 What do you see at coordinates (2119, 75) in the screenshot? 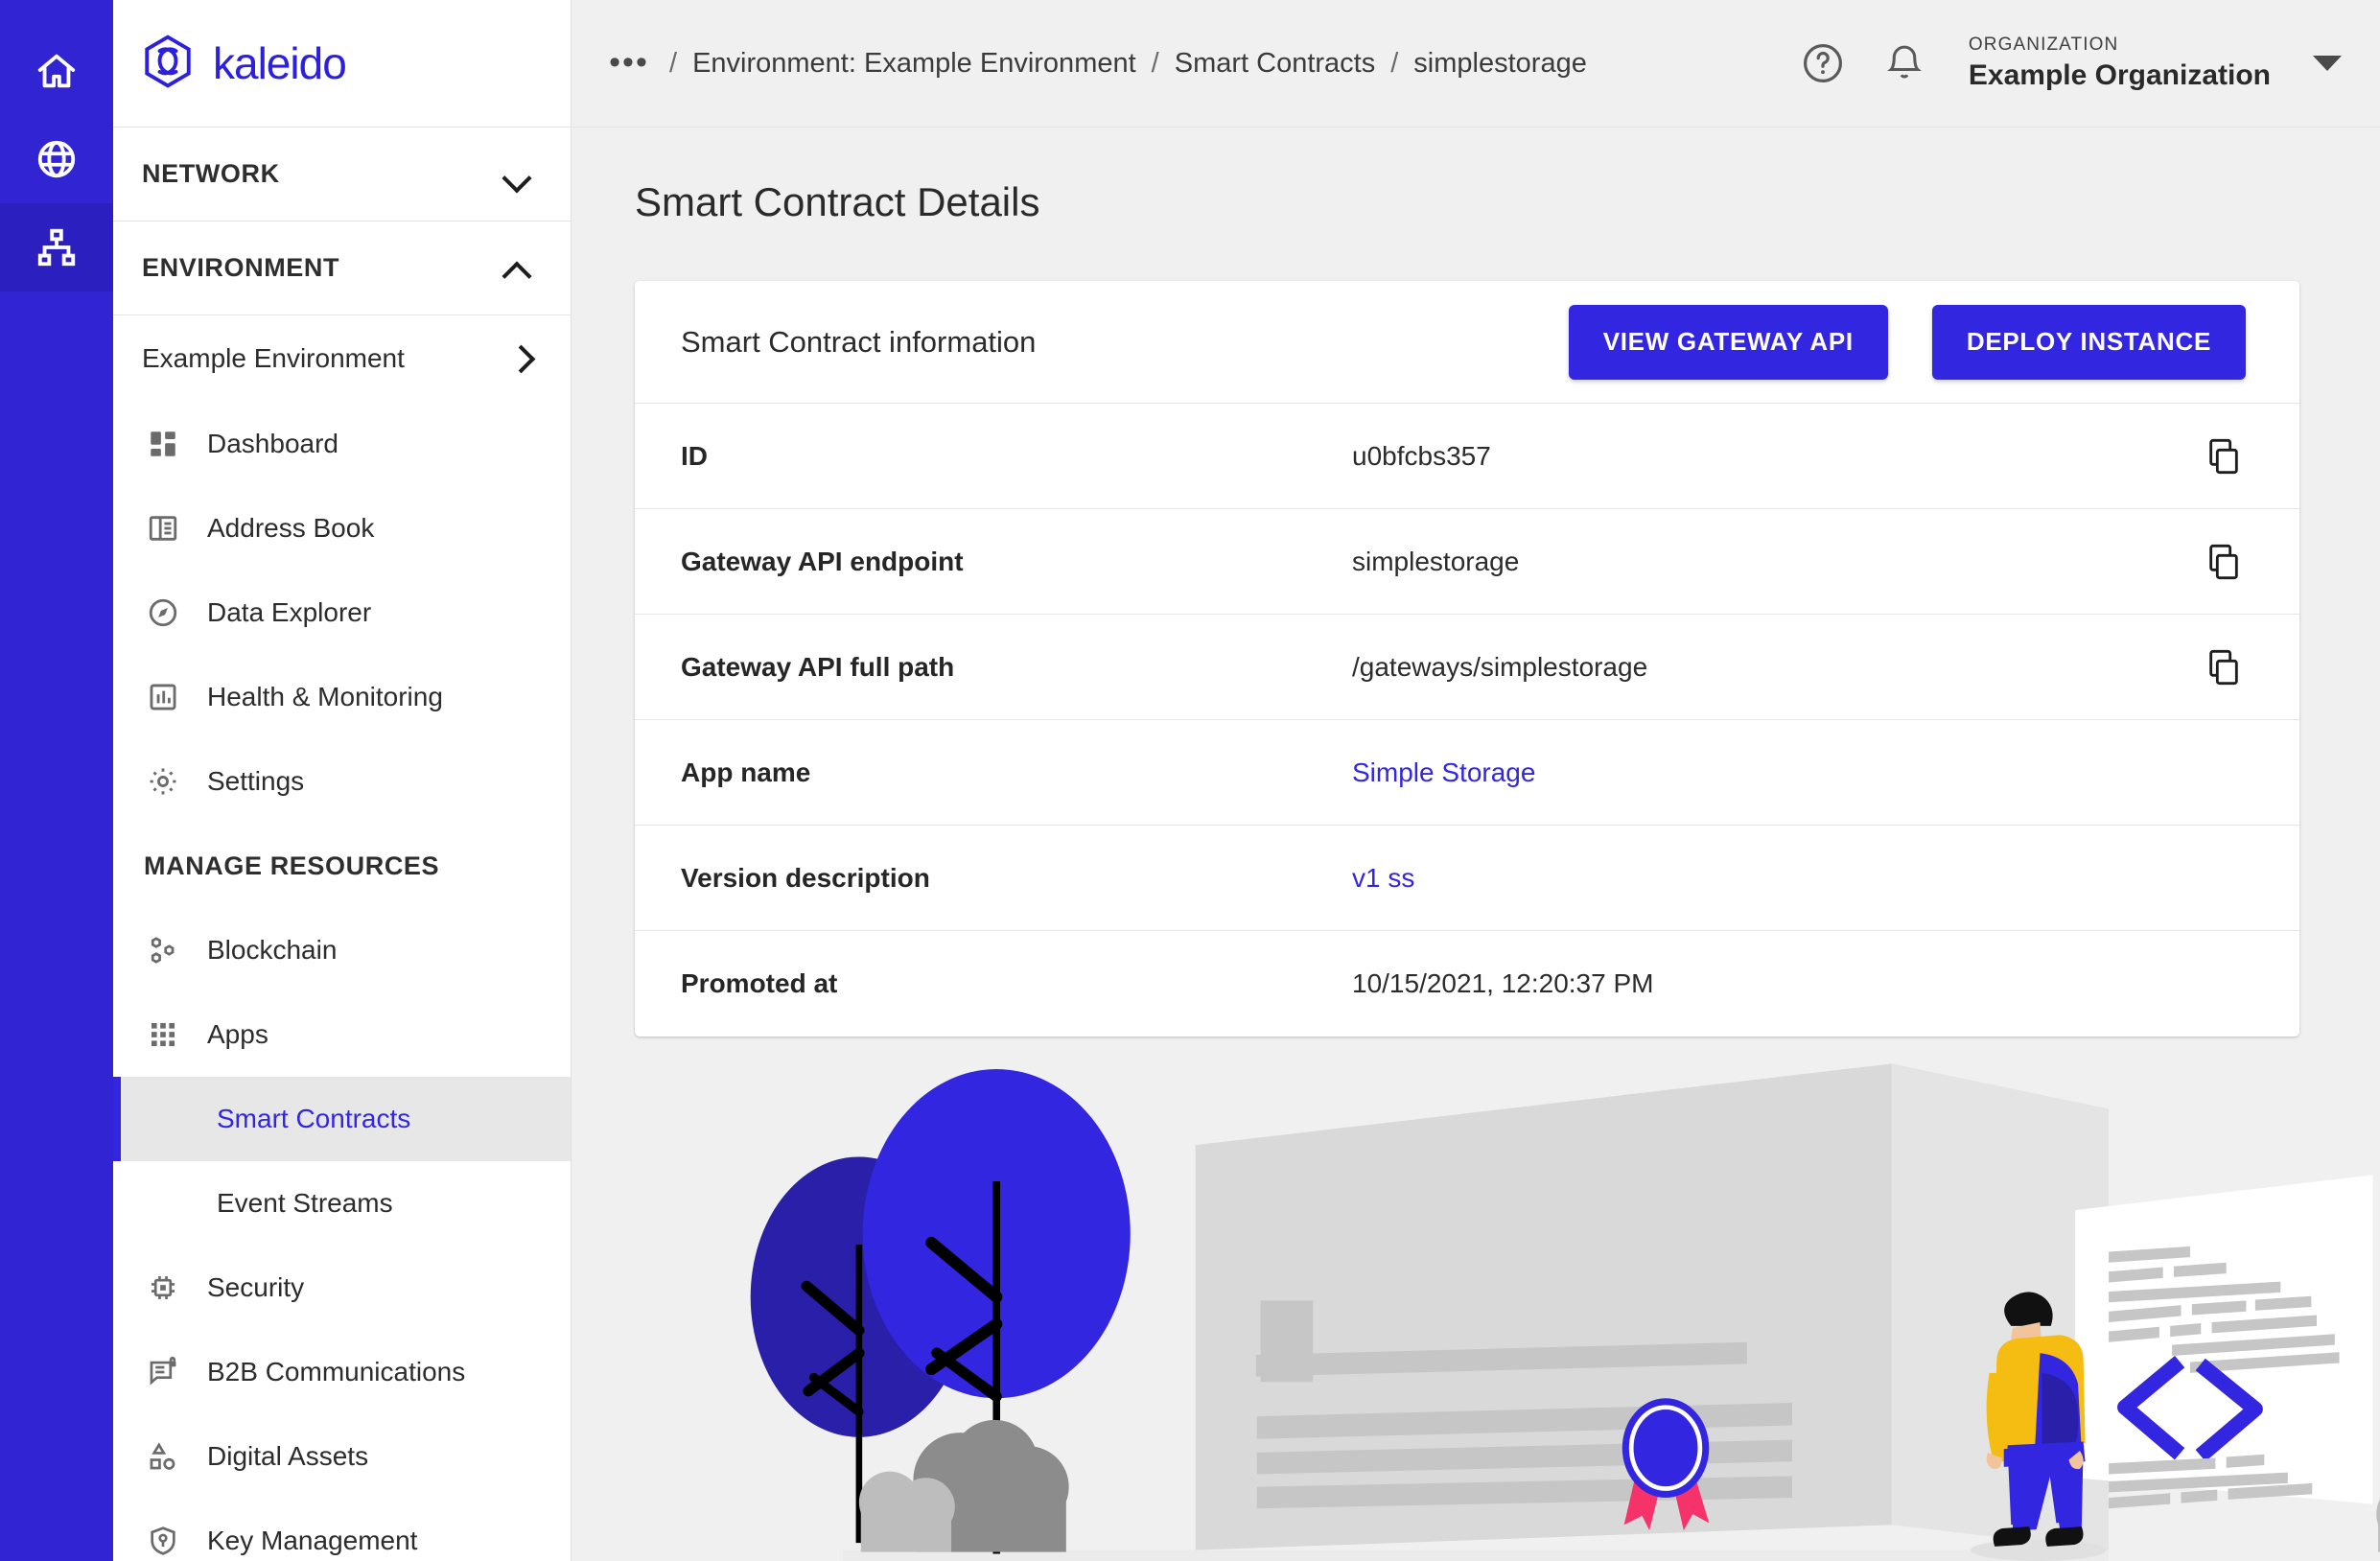
I see `organization-name: Example Organization` at bounding box center [2119, 75].